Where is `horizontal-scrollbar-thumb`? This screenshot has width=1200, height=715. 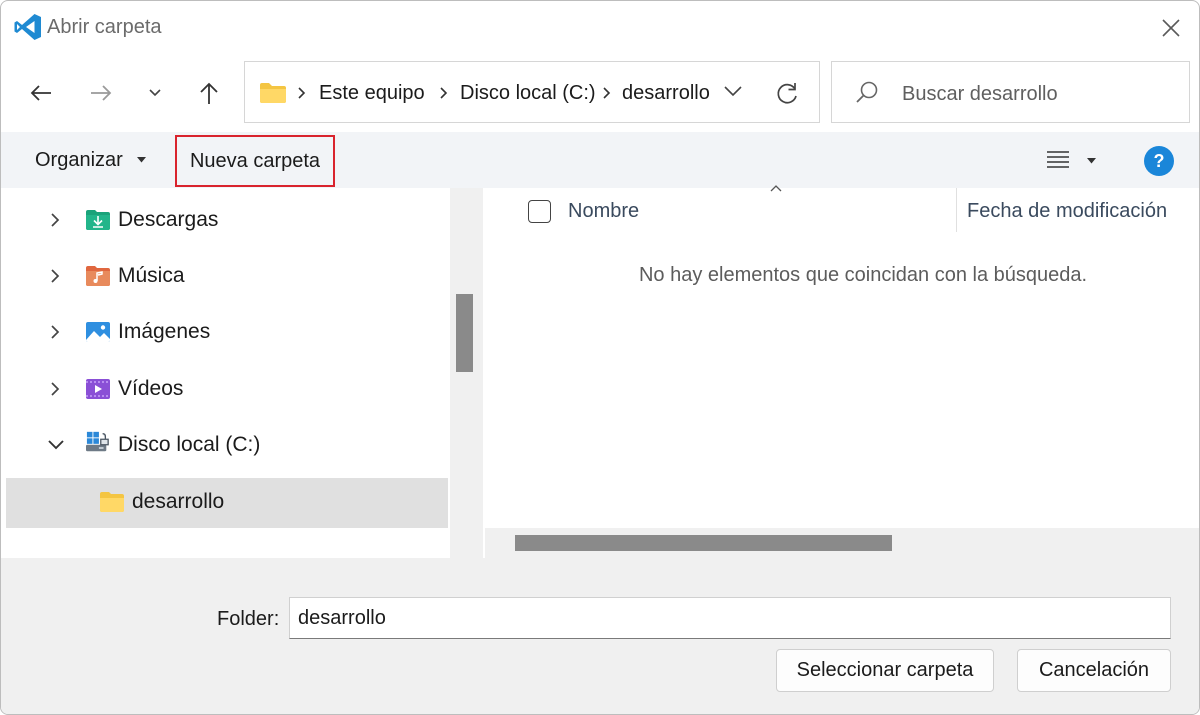 horizontal-scrollbar-thumb is located at coordinates (703, 543).